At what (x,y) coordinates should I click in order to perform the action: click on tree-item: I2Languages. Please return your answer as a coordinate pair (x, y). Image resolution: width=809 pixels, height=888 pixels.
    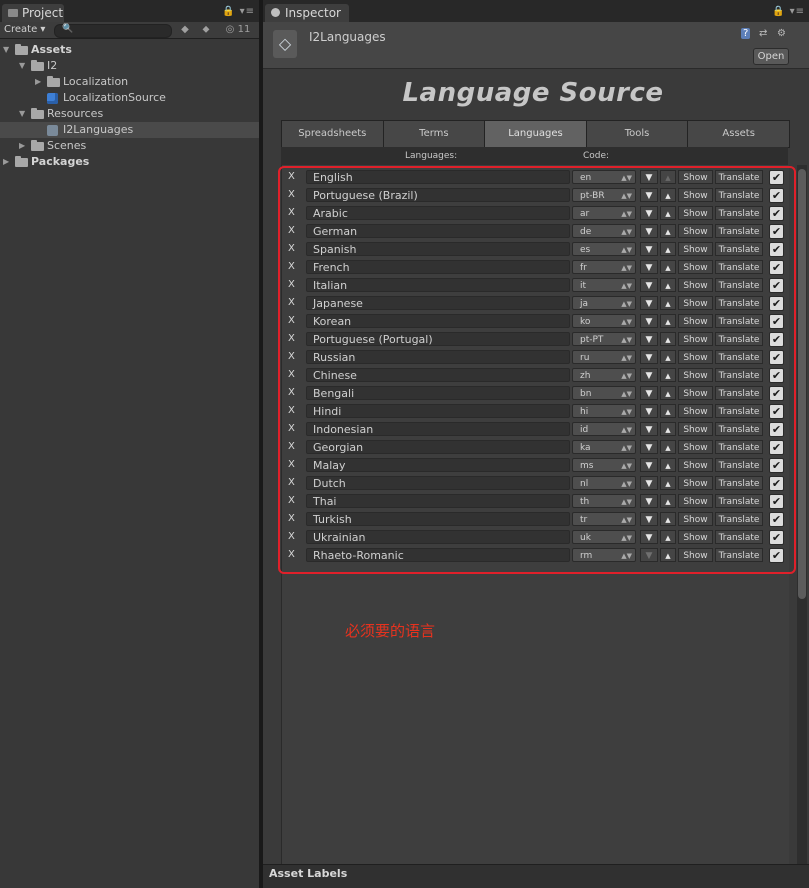
    Looking at the image, I should click on (129, 130).